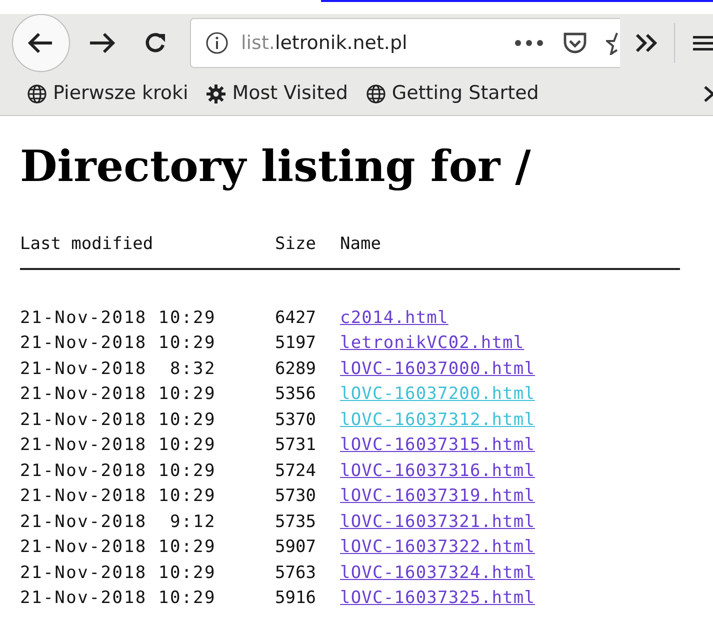  What do you see at coordinates (394, 318) in the screenshot?
I see `file-link: c2014.html` at bounding box center [394, 318].